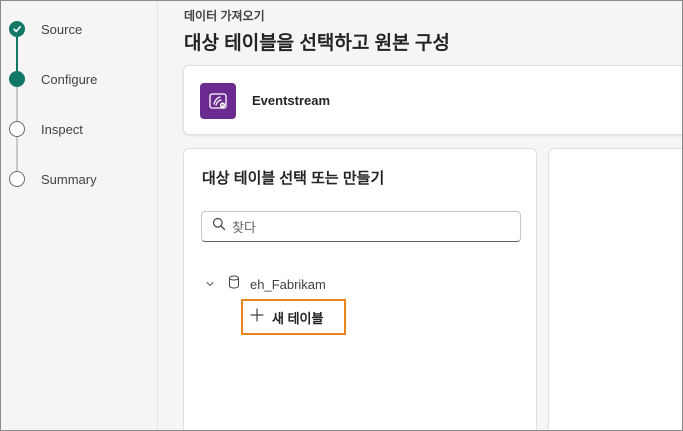 The image size is (683, 431). I want to click on search-input: 찾다, so click(361, 226).